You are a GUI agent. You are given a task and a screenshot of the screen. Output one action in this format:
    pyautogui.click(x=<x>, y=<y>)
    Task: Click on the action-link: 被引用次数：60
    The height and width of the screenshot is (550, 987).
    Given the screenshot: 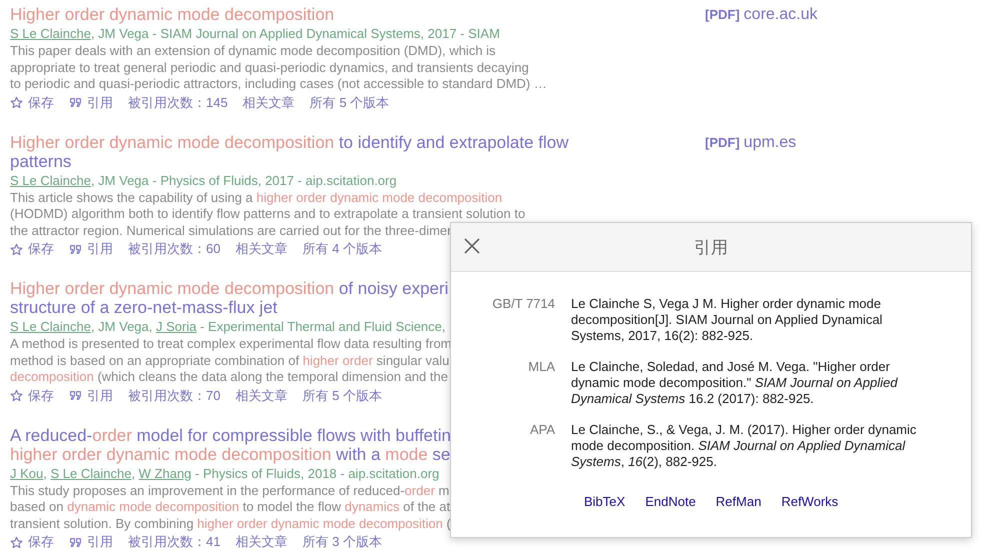 What is the action you would take?
    pyautogui.click(x=174, y=249)
    